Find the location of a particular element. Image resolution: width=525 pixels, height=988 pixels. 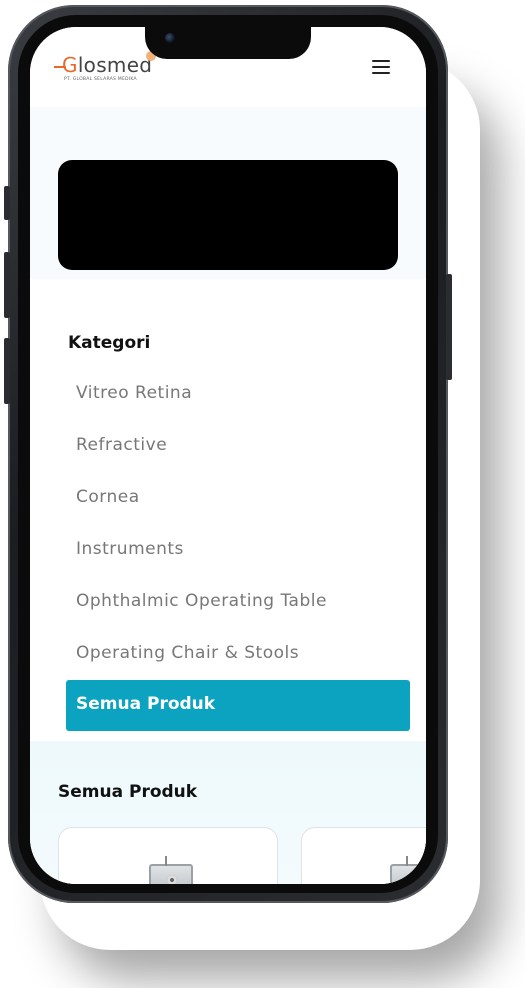

volume-up-button is located at coordinates (7, 285).